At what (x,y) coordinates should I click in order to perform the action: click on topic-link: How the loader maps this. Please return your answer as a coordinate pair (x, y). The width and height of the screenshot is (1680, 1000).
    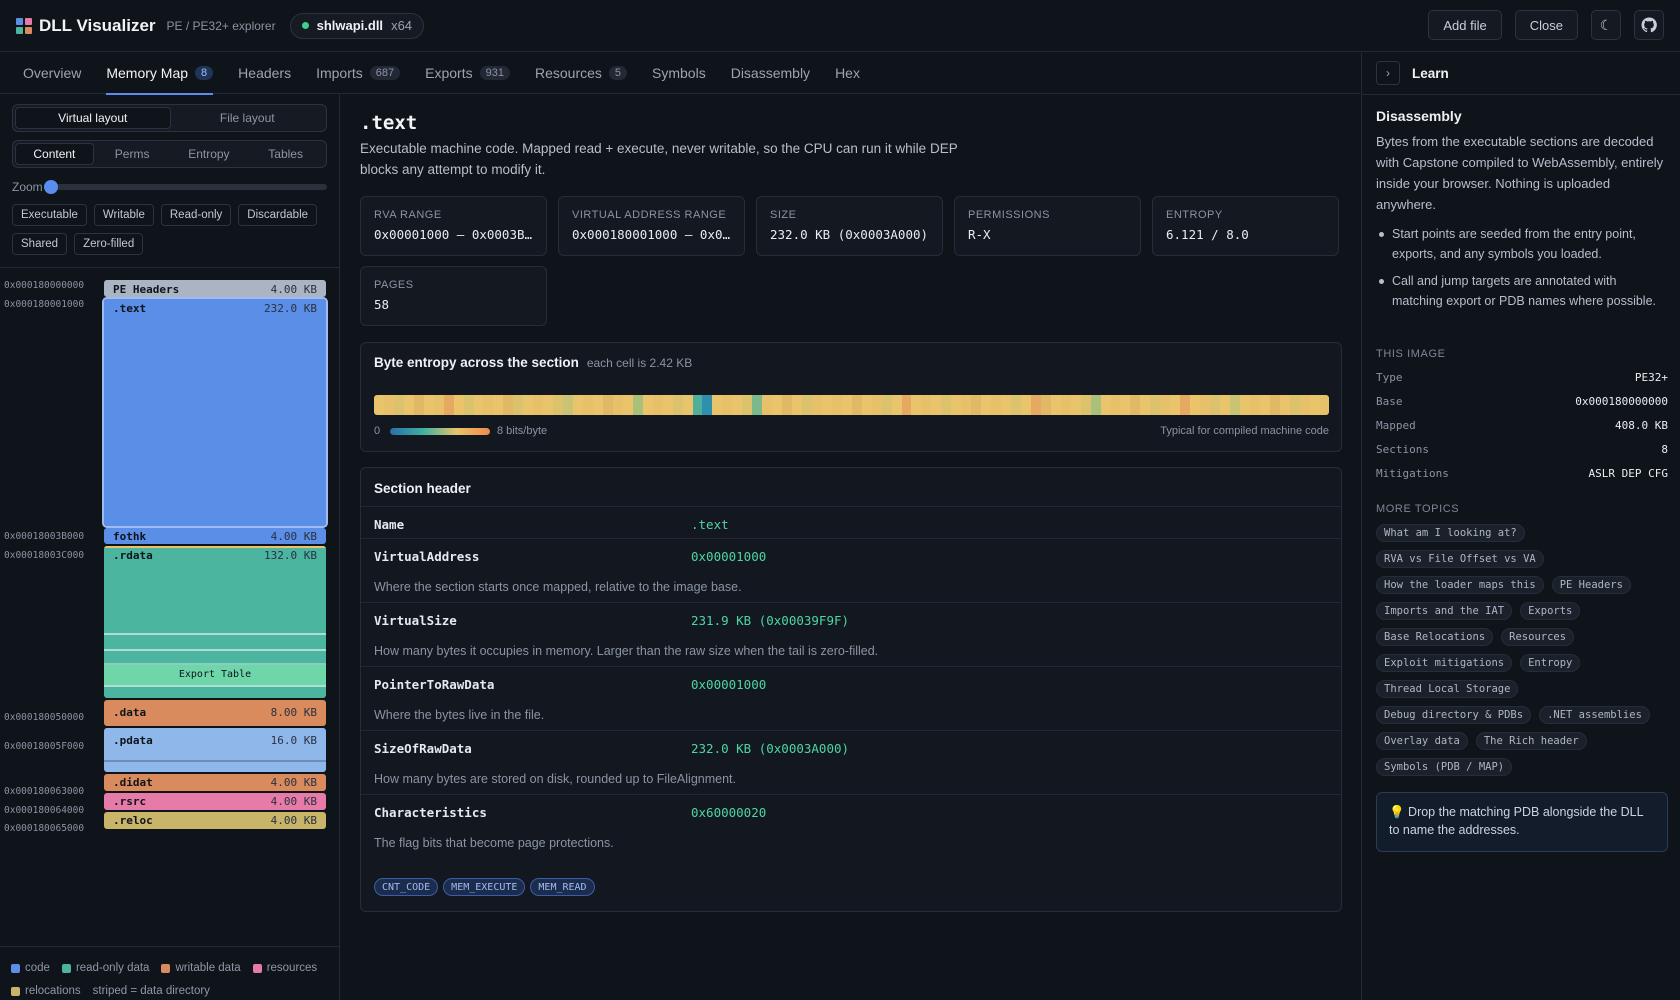
    Looking at the image, I should click on (1460, 585).